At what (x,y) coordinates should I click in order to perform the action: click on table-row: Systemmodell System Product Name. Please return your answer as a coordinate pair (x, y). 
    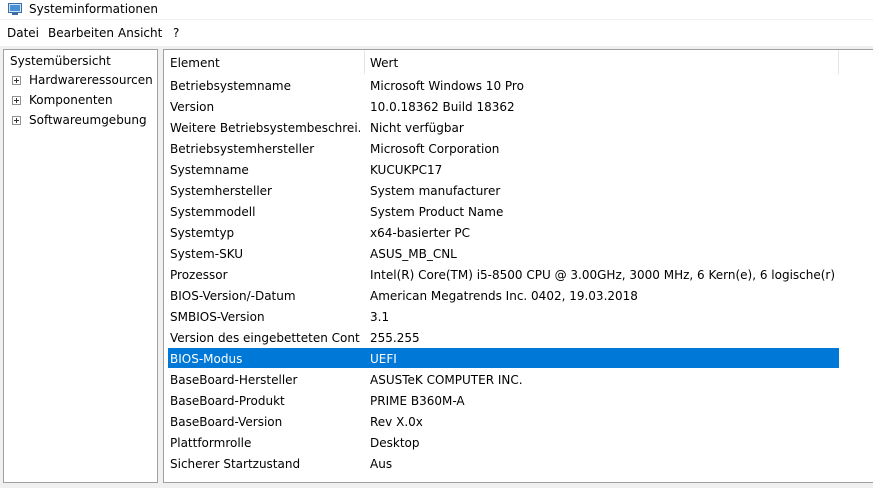
    Looking at the image, I should click on (518, 211).